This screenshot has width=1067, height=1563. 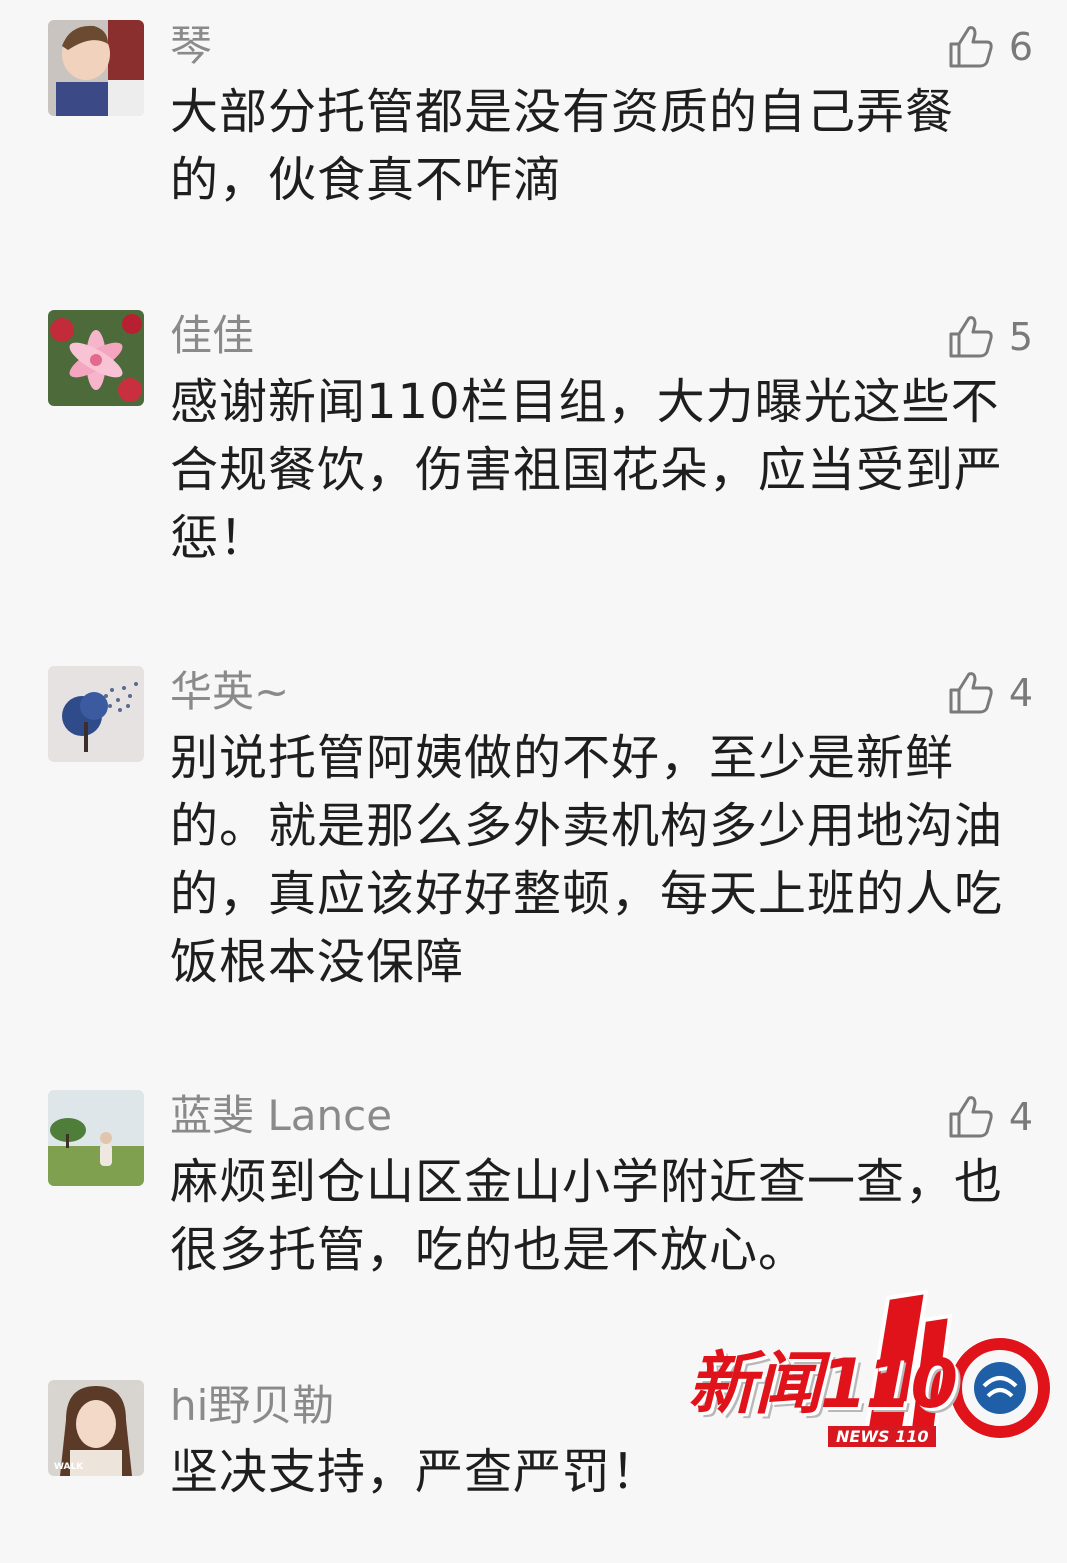 I want to click on avatar-caption: WALK, so click(x=69, y=1467).